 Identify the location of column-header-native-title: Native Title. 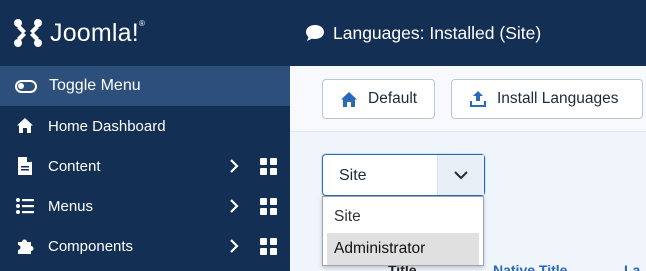
(530, 266).